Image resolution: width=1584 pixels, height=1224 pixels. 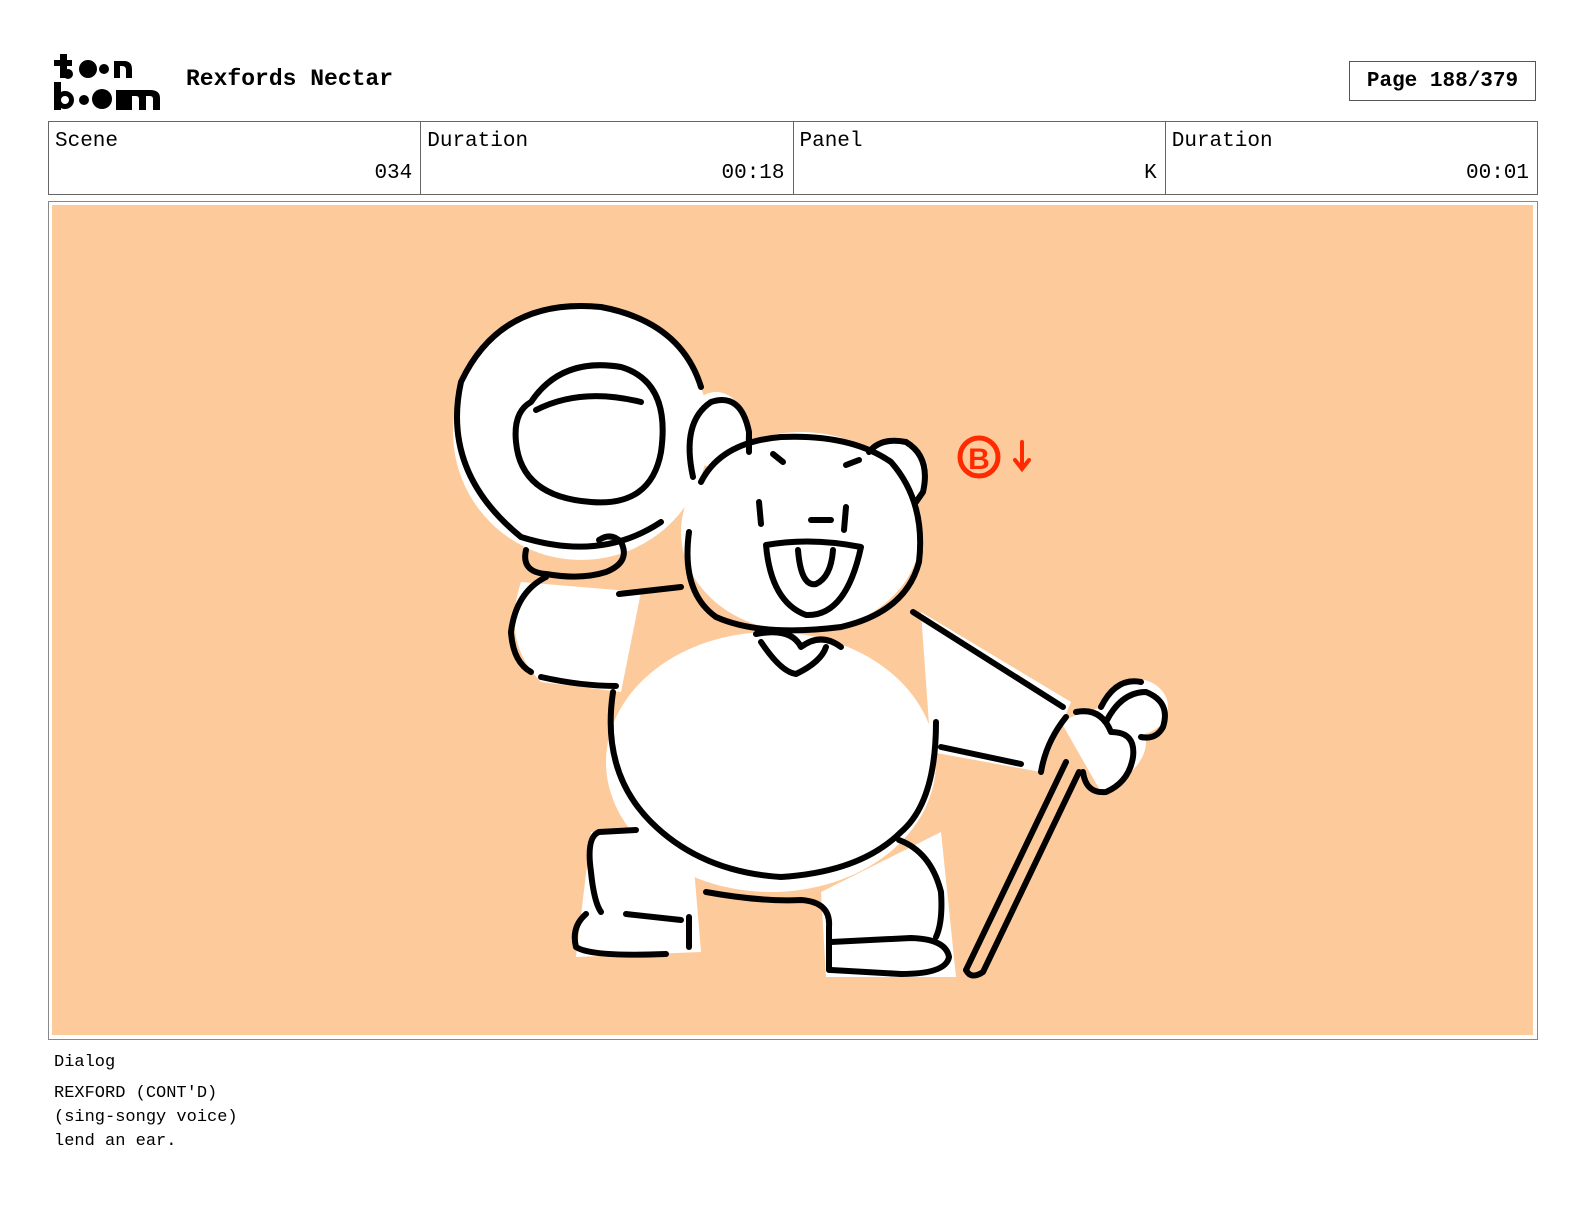 I want to click on toon-boom-logo, so click(x=108, y=82).